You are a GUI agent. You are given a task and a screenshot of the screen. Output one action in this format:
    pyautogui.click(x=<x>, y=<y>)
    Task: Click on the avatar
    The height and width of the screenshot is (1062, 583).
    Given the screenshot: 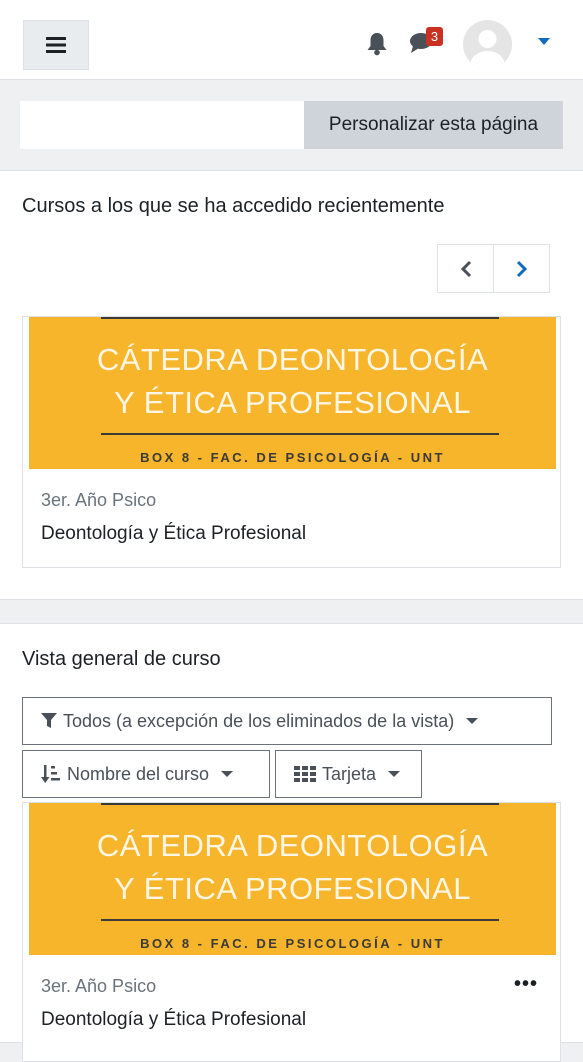 What is the action you would take?
    pyautogui.click(x=487, y=44)
    